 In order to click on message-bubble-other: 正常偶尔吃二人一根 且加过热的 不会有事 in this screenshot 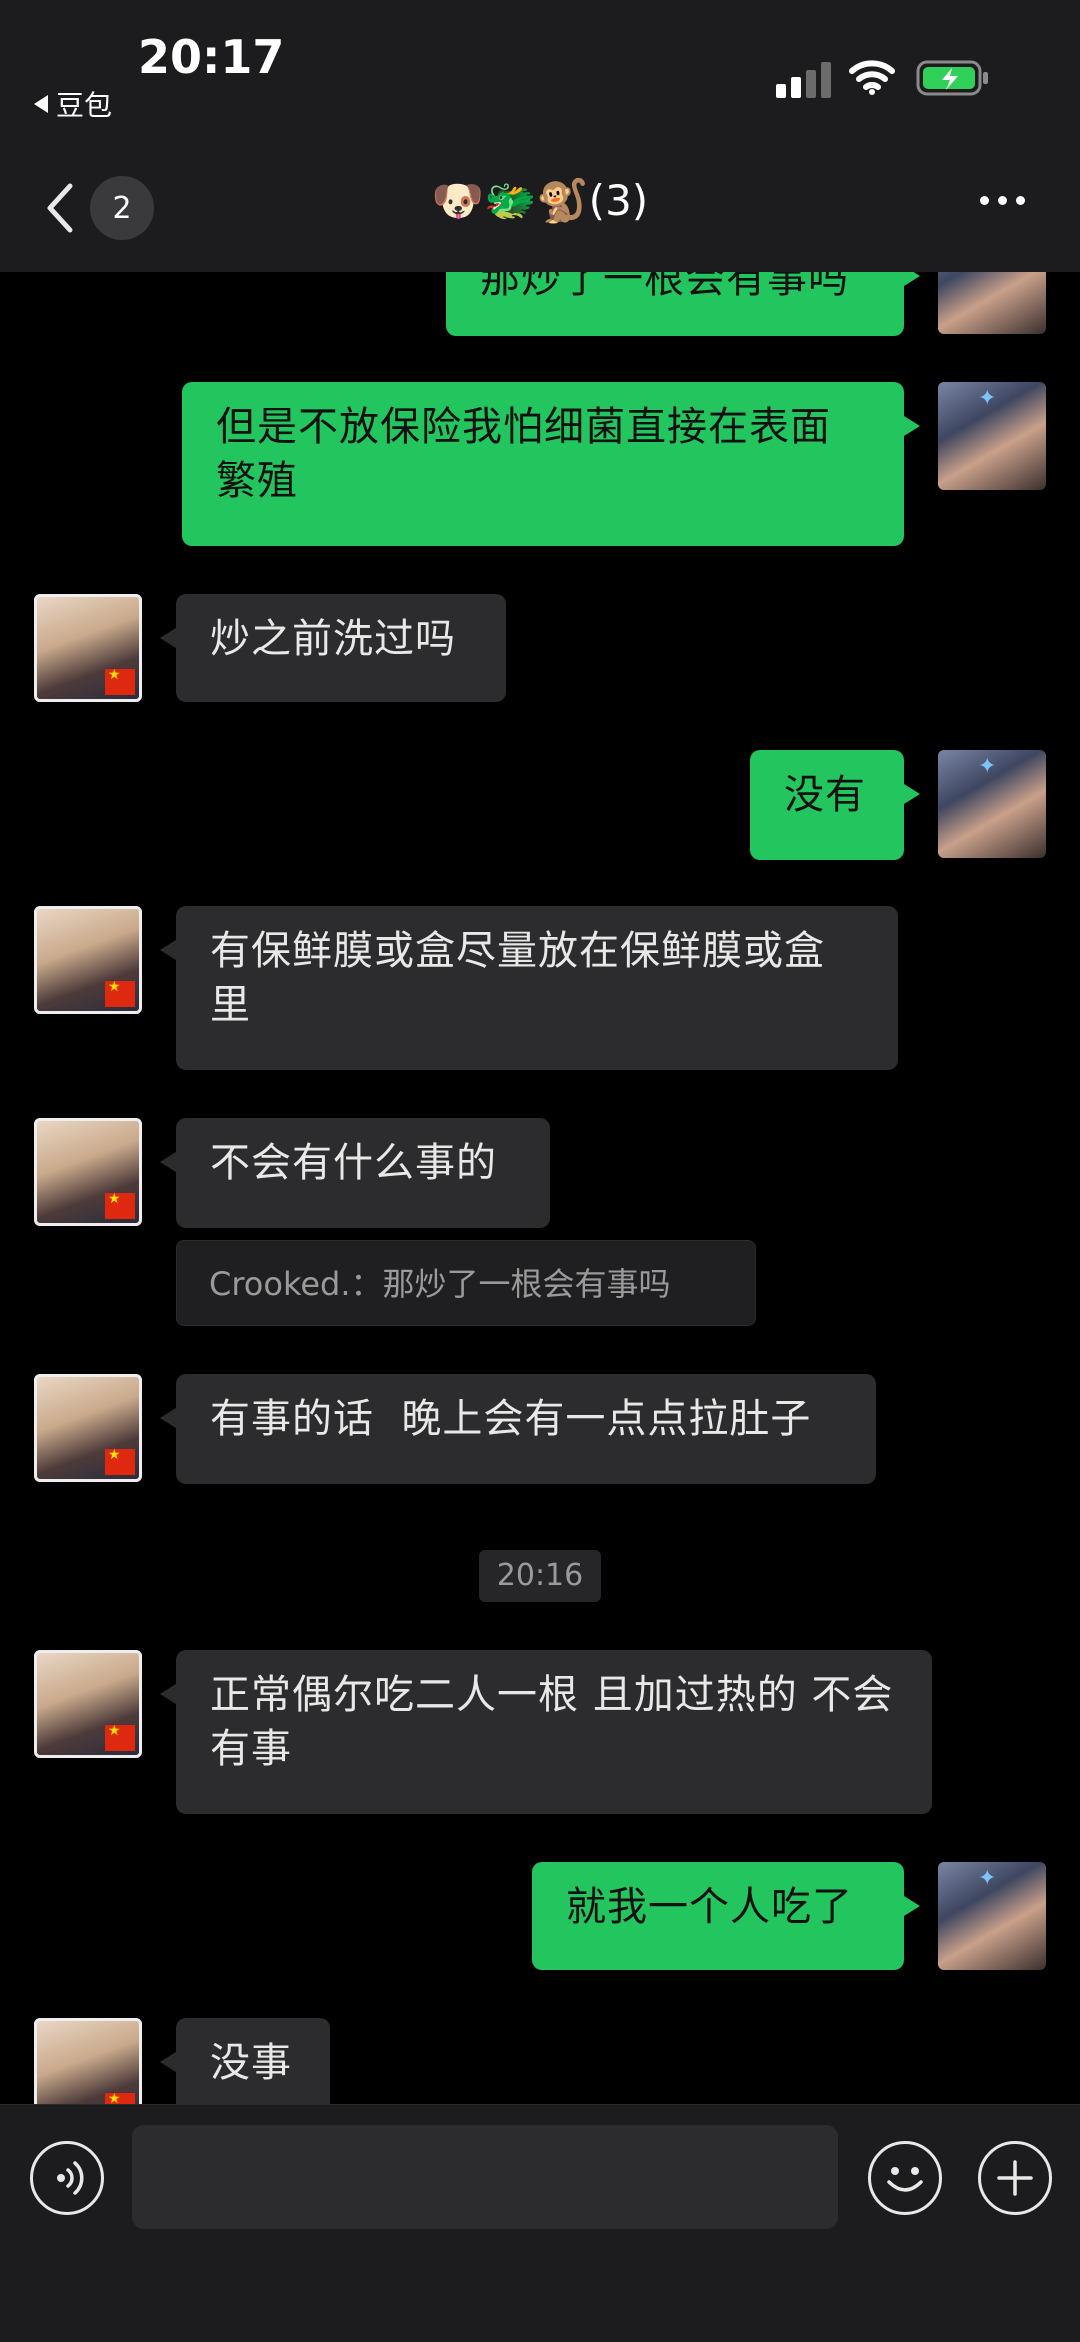, I will do `click(546, 1732)`.